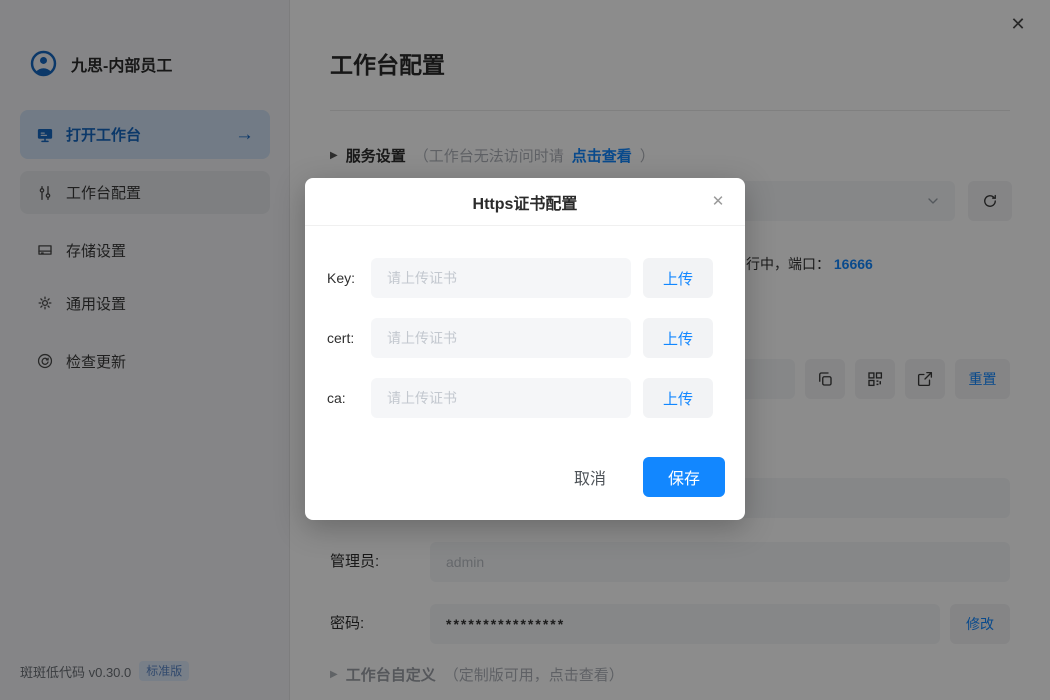 The height and width of the screenshot is (700, 1050). I want to click on cert-key-row: Key: 上传, so click(525, 278).